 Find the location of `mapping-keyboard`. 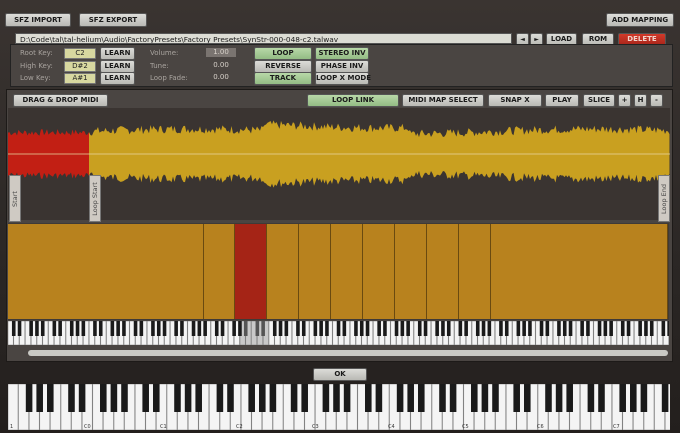

mapping-keyboard is located at coordinates (338, 333).